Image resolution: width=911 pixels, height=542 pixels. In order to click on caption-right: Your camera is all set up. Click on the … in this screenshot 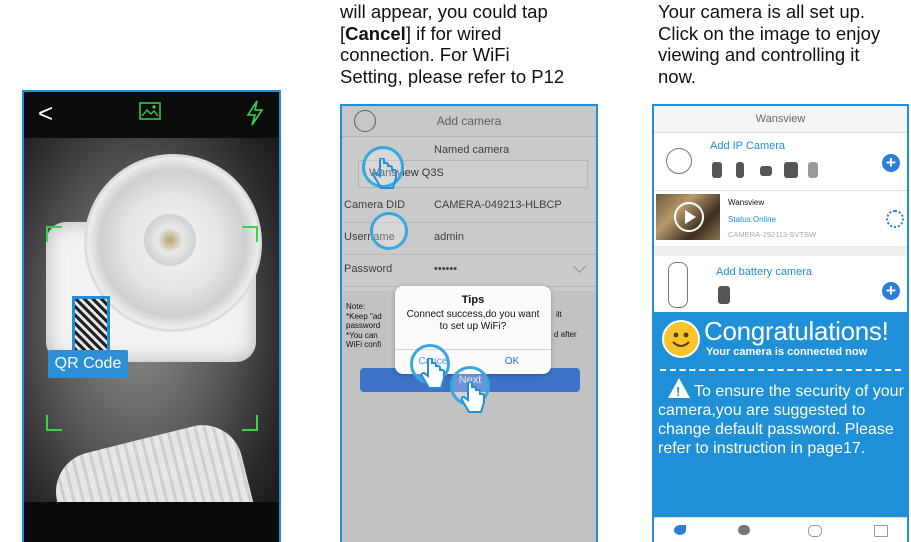, I will do `click(784, 44)`.